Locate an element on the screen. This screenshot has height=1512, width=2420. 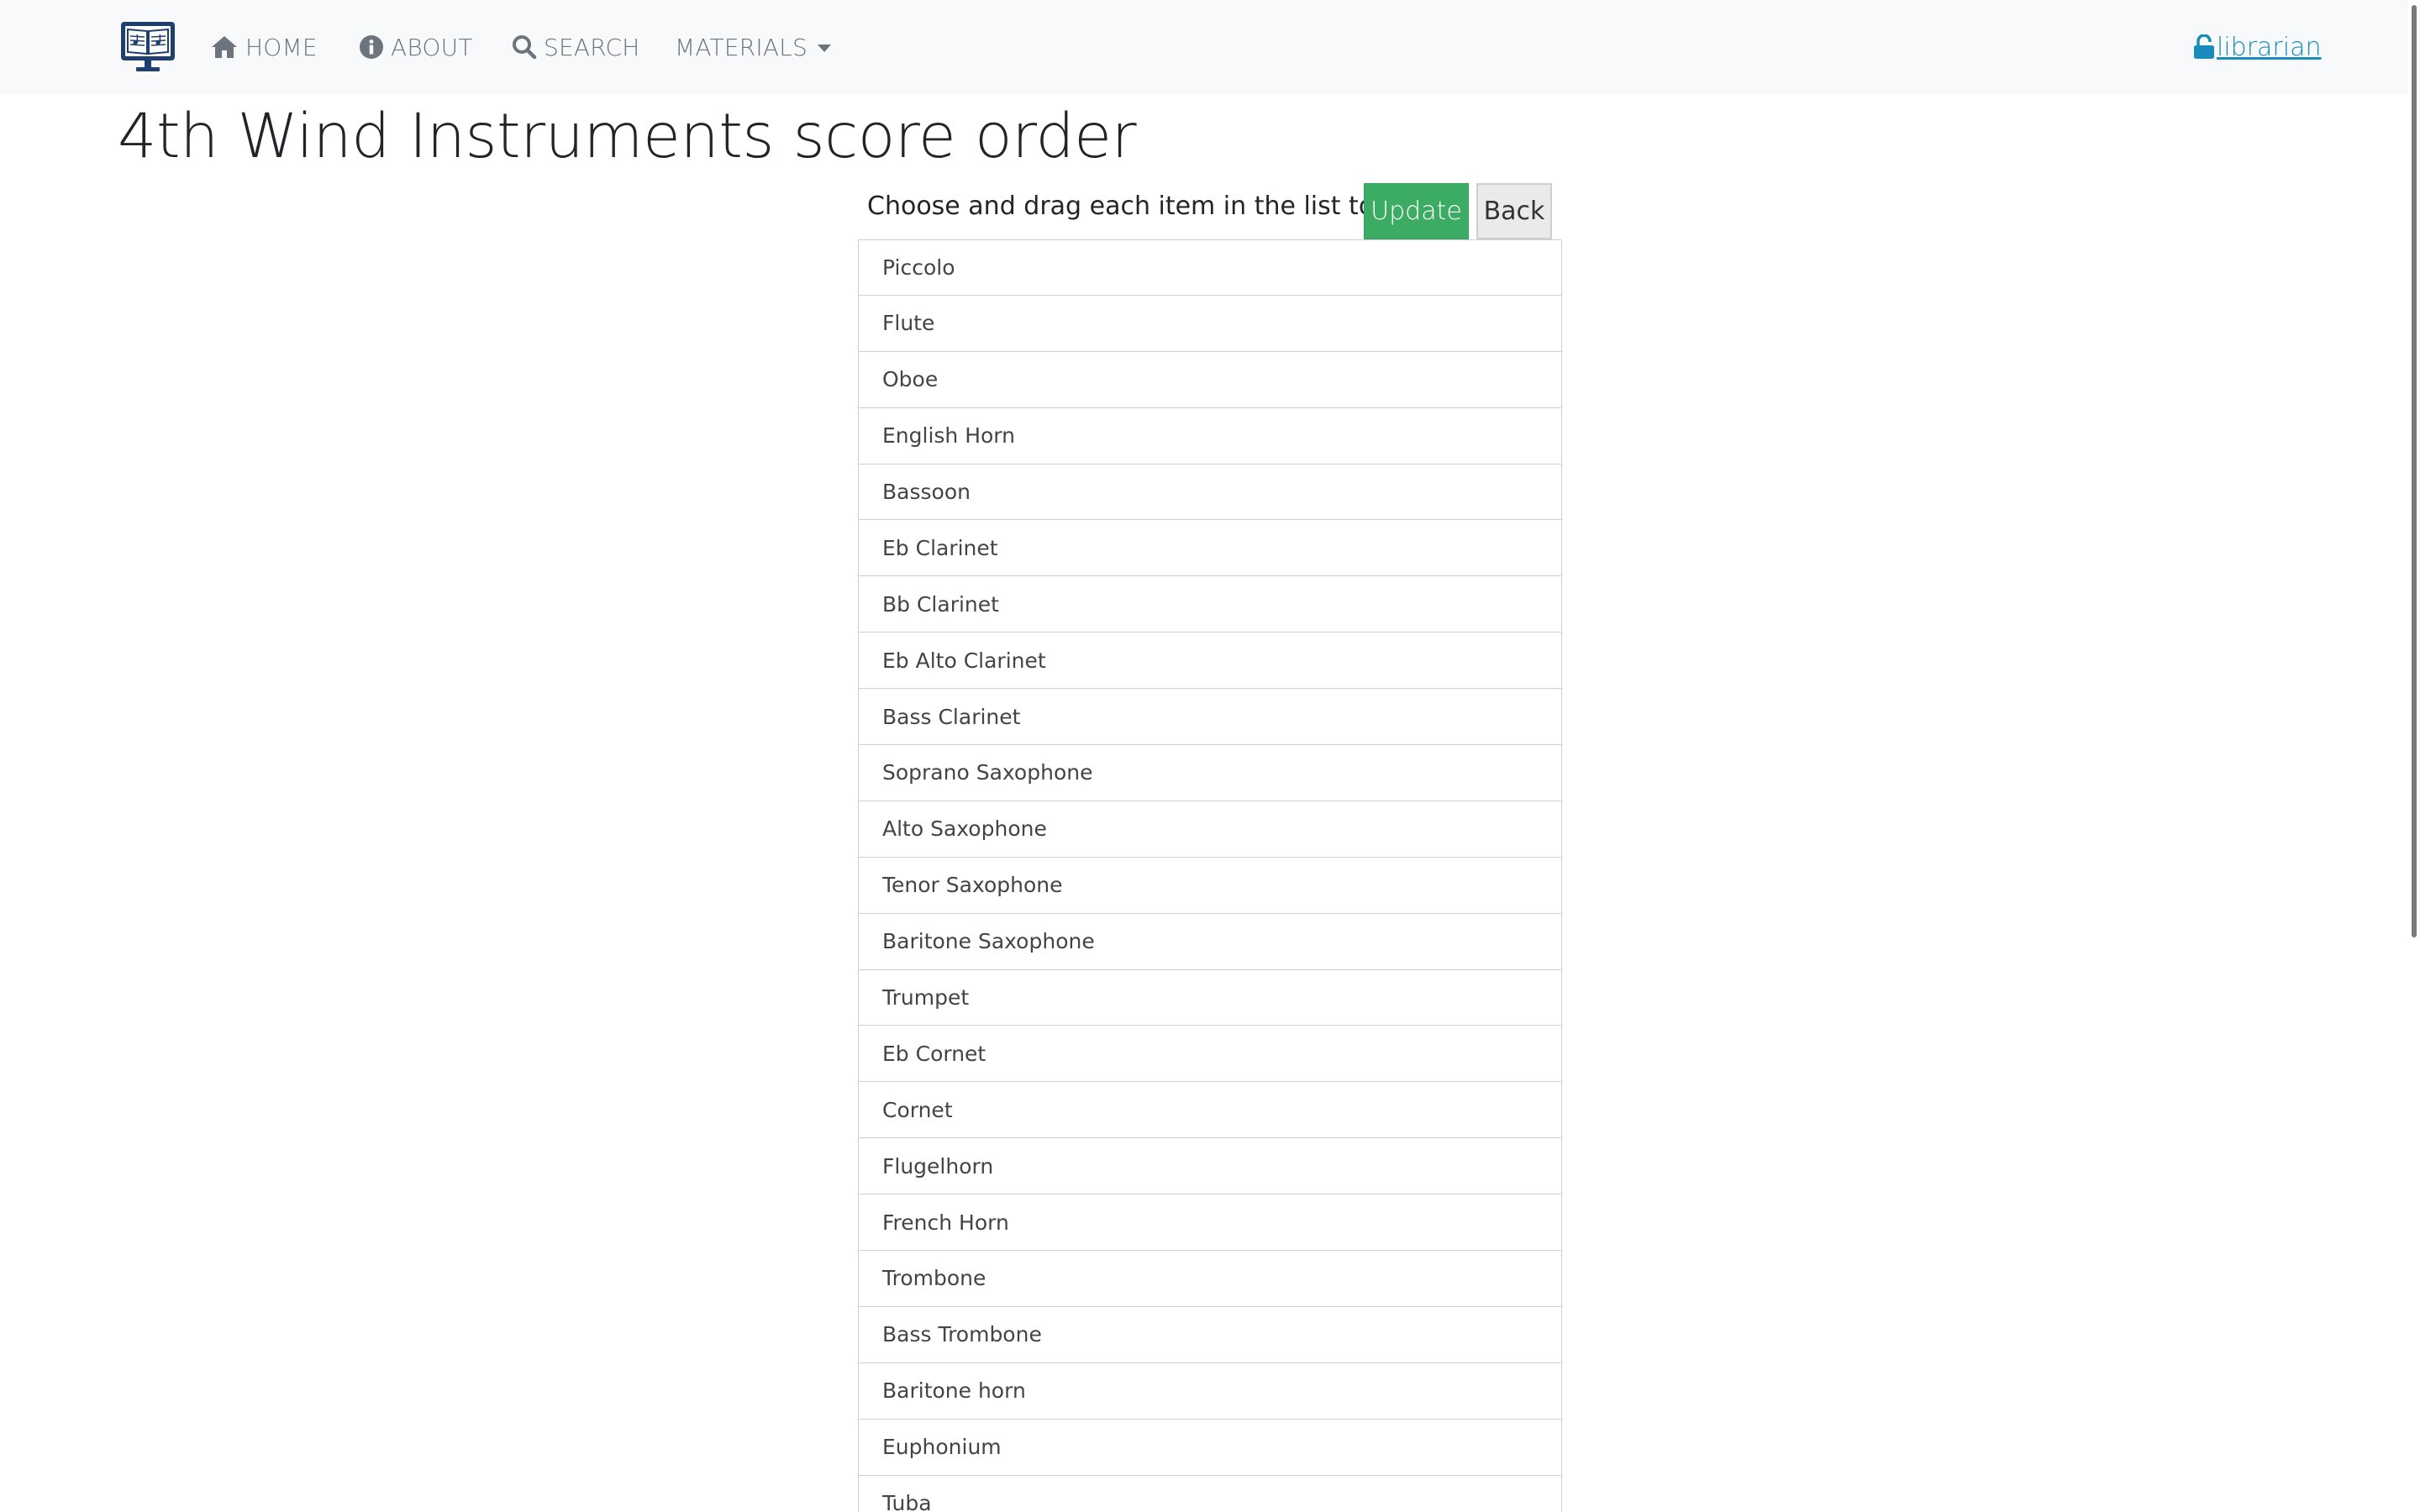
nav-about-label: ABOUT is located at coordinates (432, 47).